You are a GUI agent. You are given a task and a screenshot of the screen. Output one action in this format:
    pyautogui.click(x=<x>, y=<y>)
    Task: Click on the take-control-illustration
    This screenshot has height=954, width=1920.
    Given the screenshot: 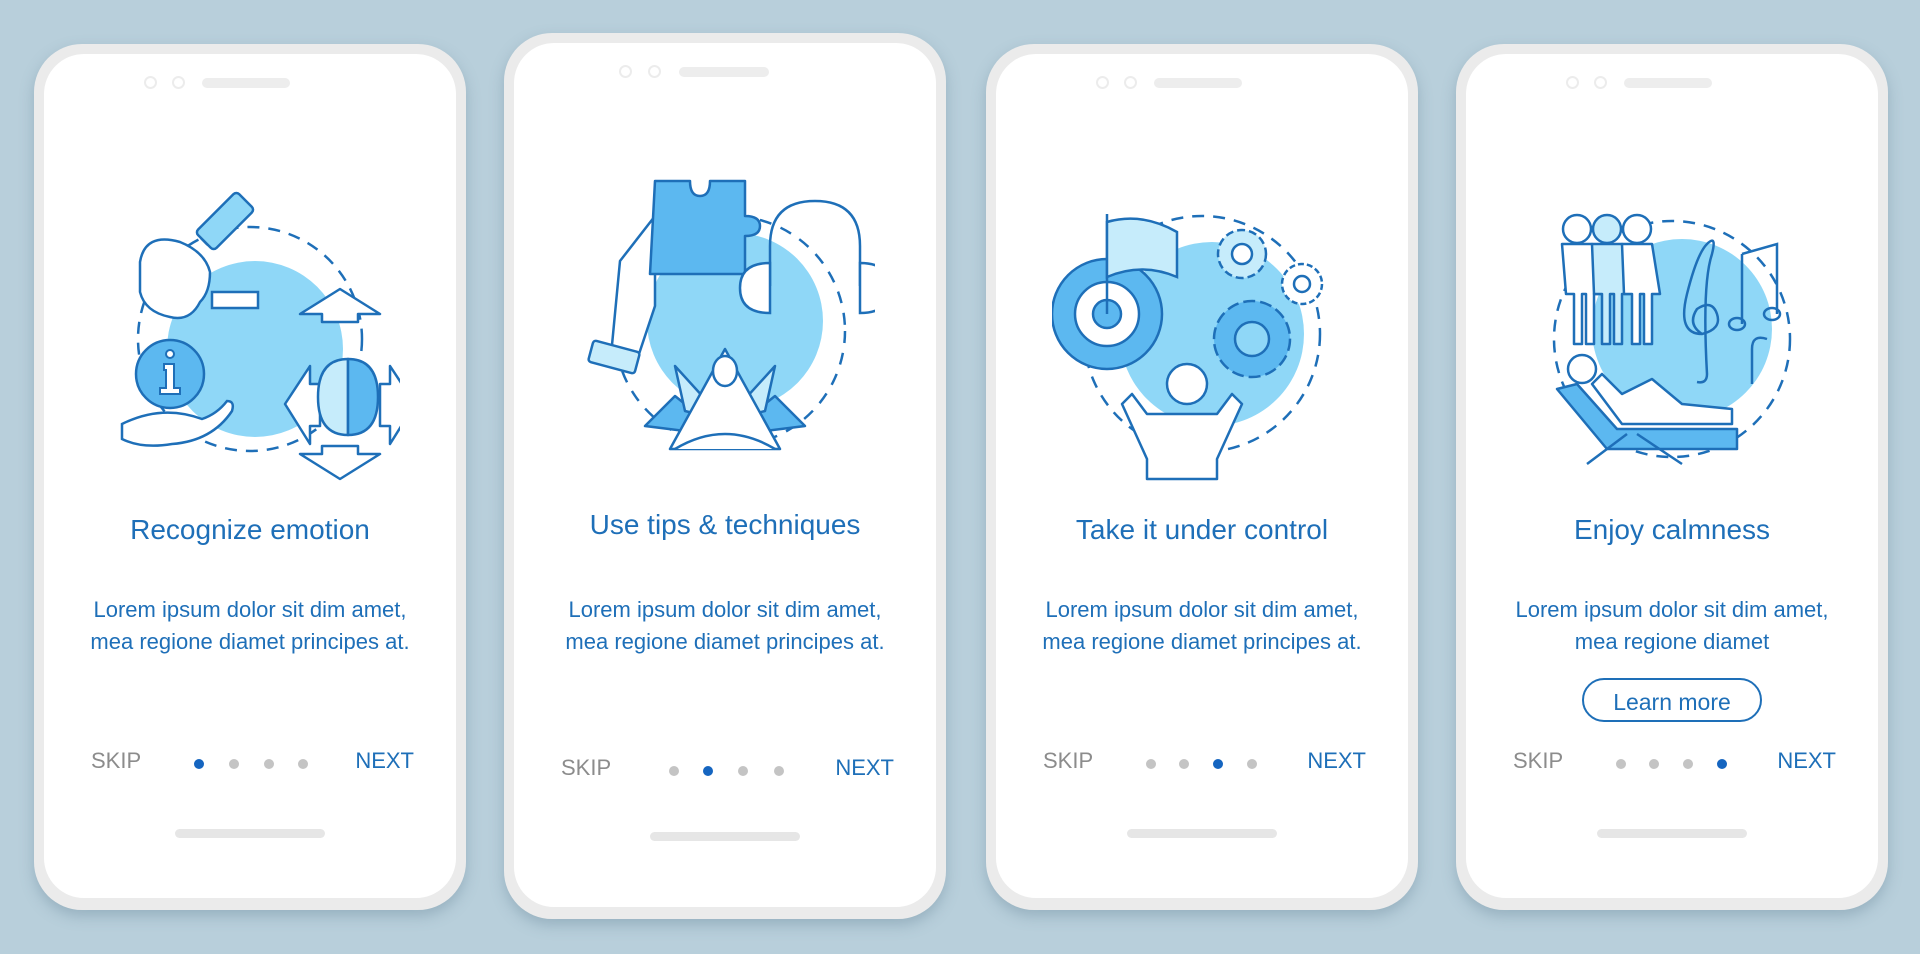 What is the action you would take?
    pyautogui.click(x=1188, y=347)
    